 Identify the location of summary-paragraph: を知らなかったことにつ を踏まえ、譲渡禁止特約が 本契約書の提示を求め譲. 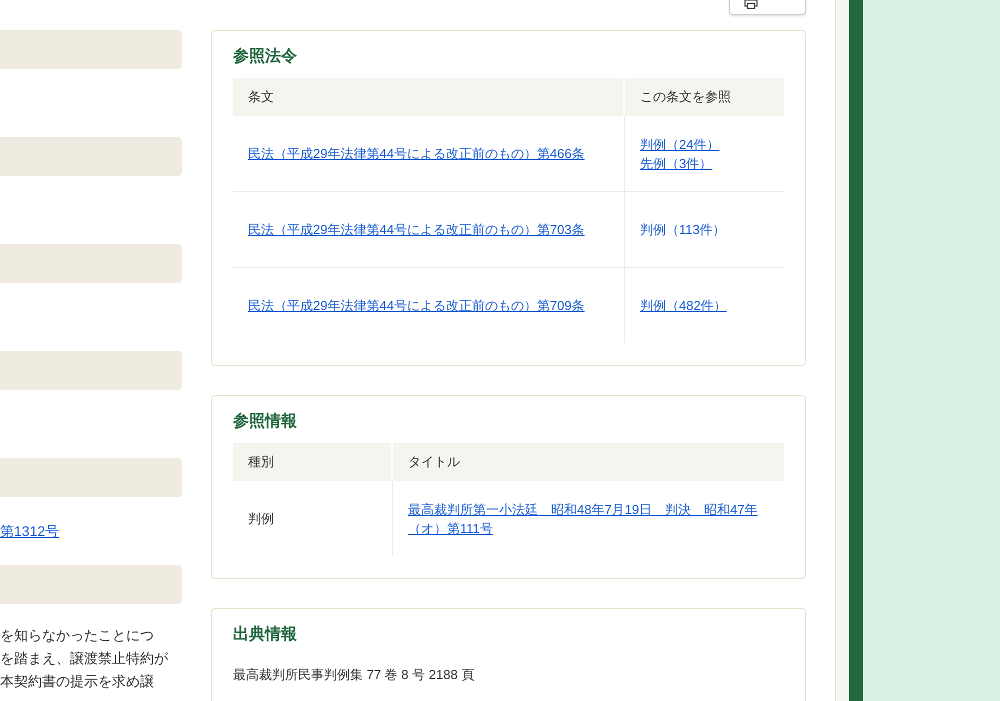
(84, 658).